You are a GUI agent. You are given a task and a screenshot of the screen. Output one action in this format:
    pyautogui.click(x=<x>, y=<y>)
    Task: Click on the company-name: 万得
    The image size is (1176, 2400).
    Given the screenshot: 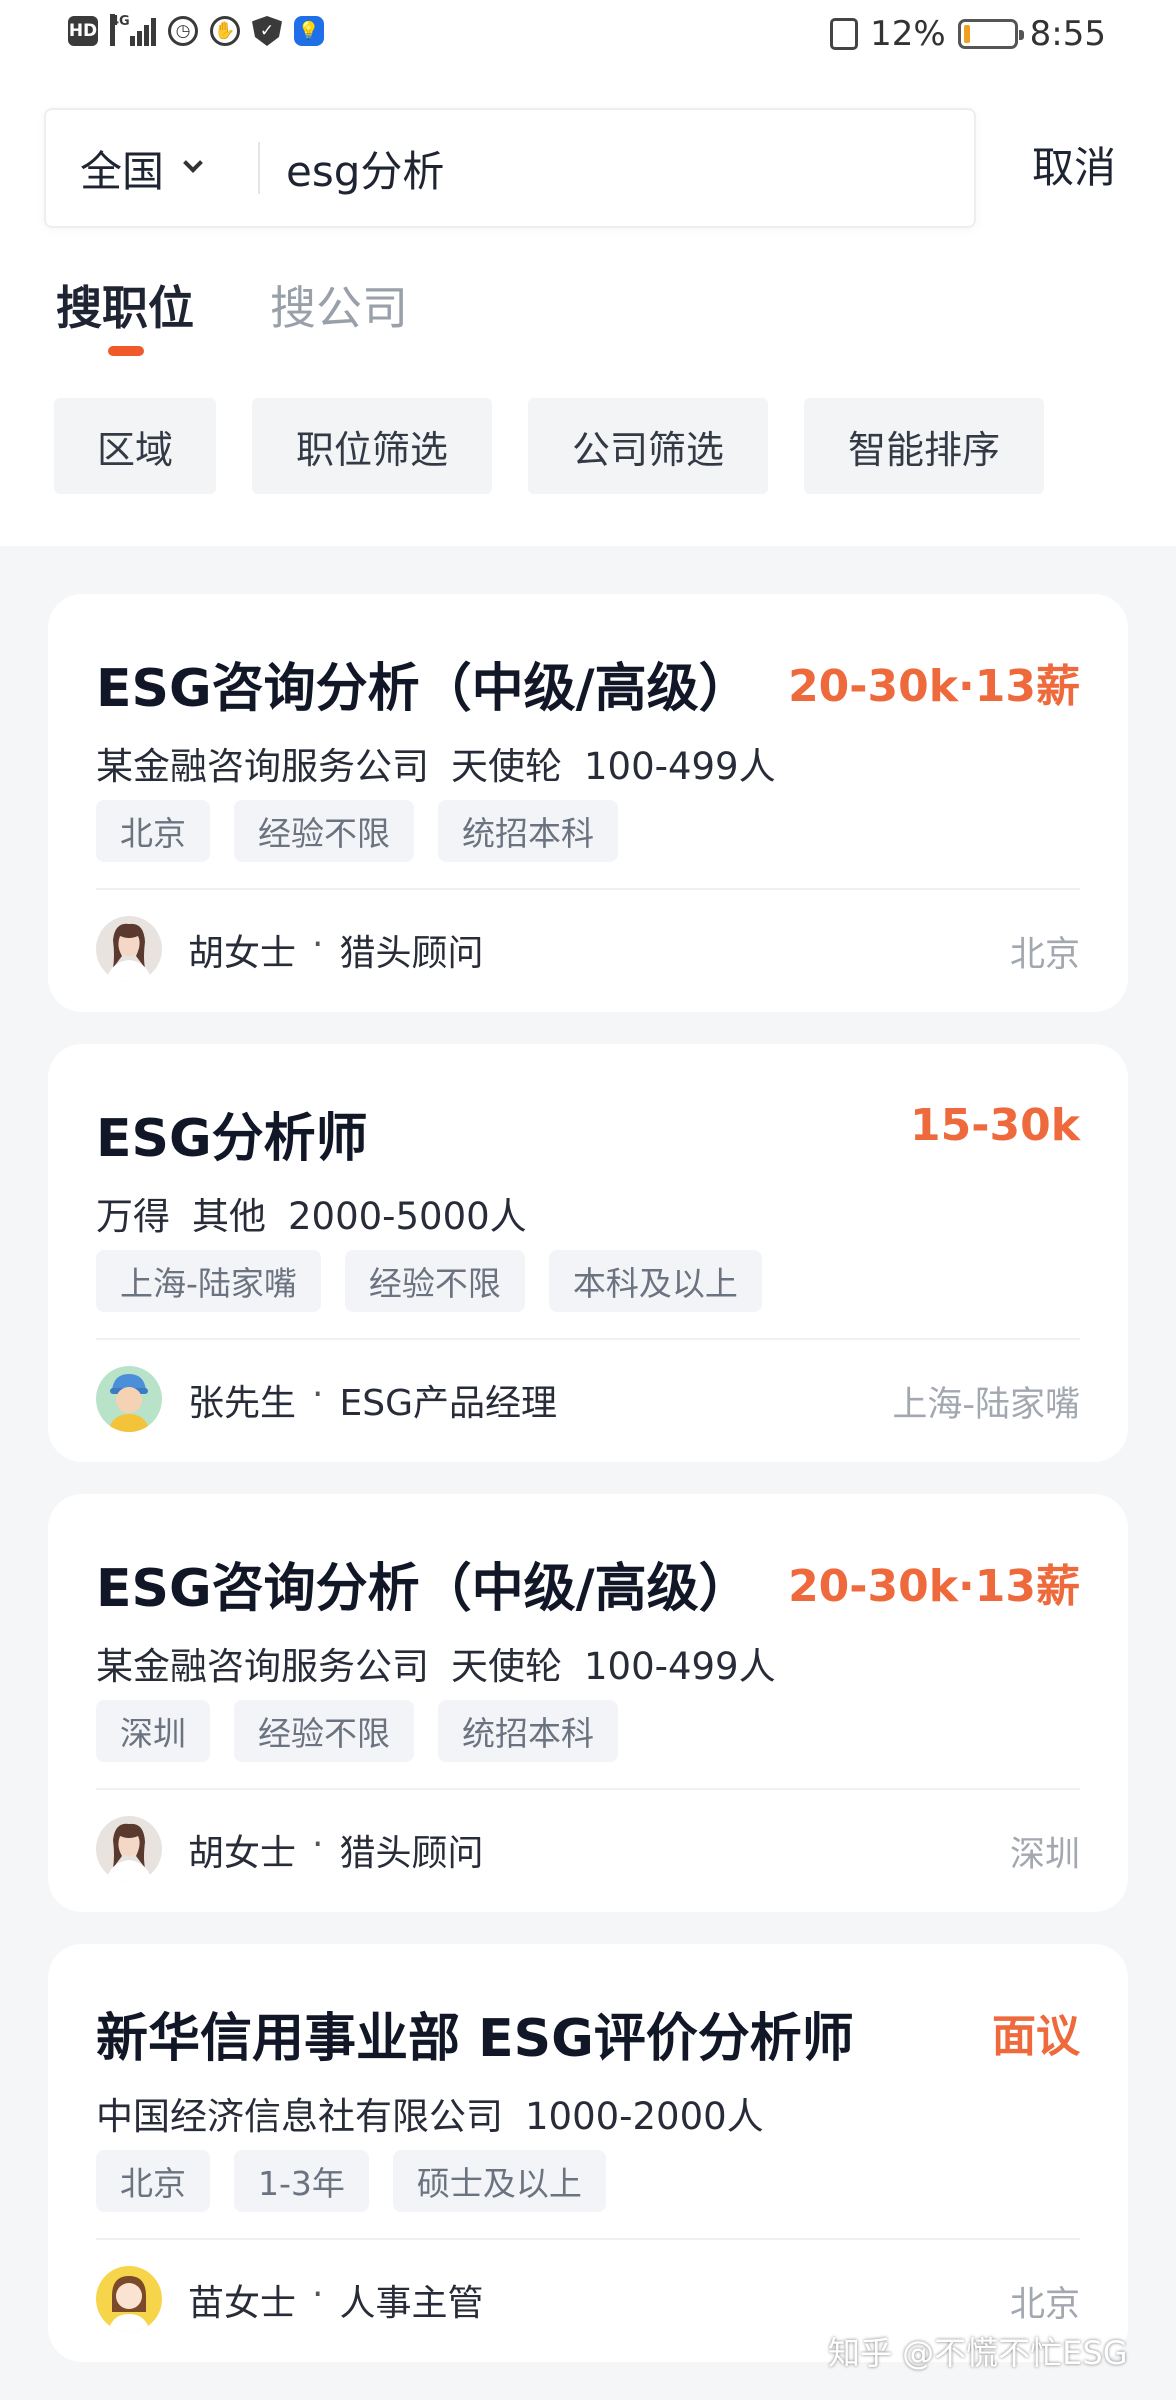 What is the action you would take?
    pyautogui.click(x=133, y=1216)
    